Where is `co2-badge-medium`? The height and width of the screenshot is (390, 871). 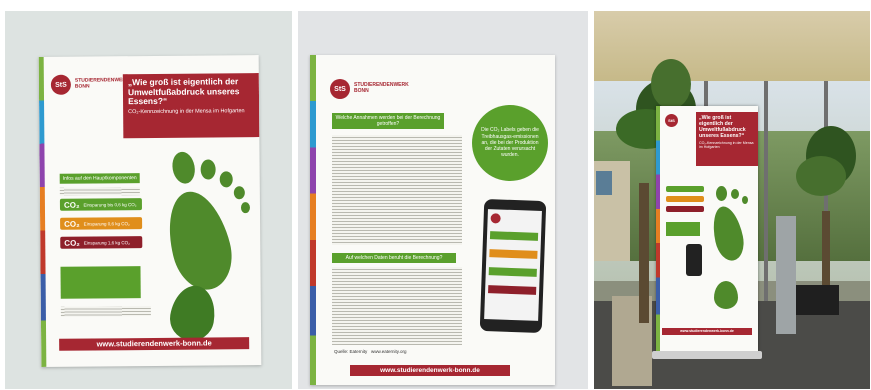
co2-badge-medium is located at coordinates (685, 199).